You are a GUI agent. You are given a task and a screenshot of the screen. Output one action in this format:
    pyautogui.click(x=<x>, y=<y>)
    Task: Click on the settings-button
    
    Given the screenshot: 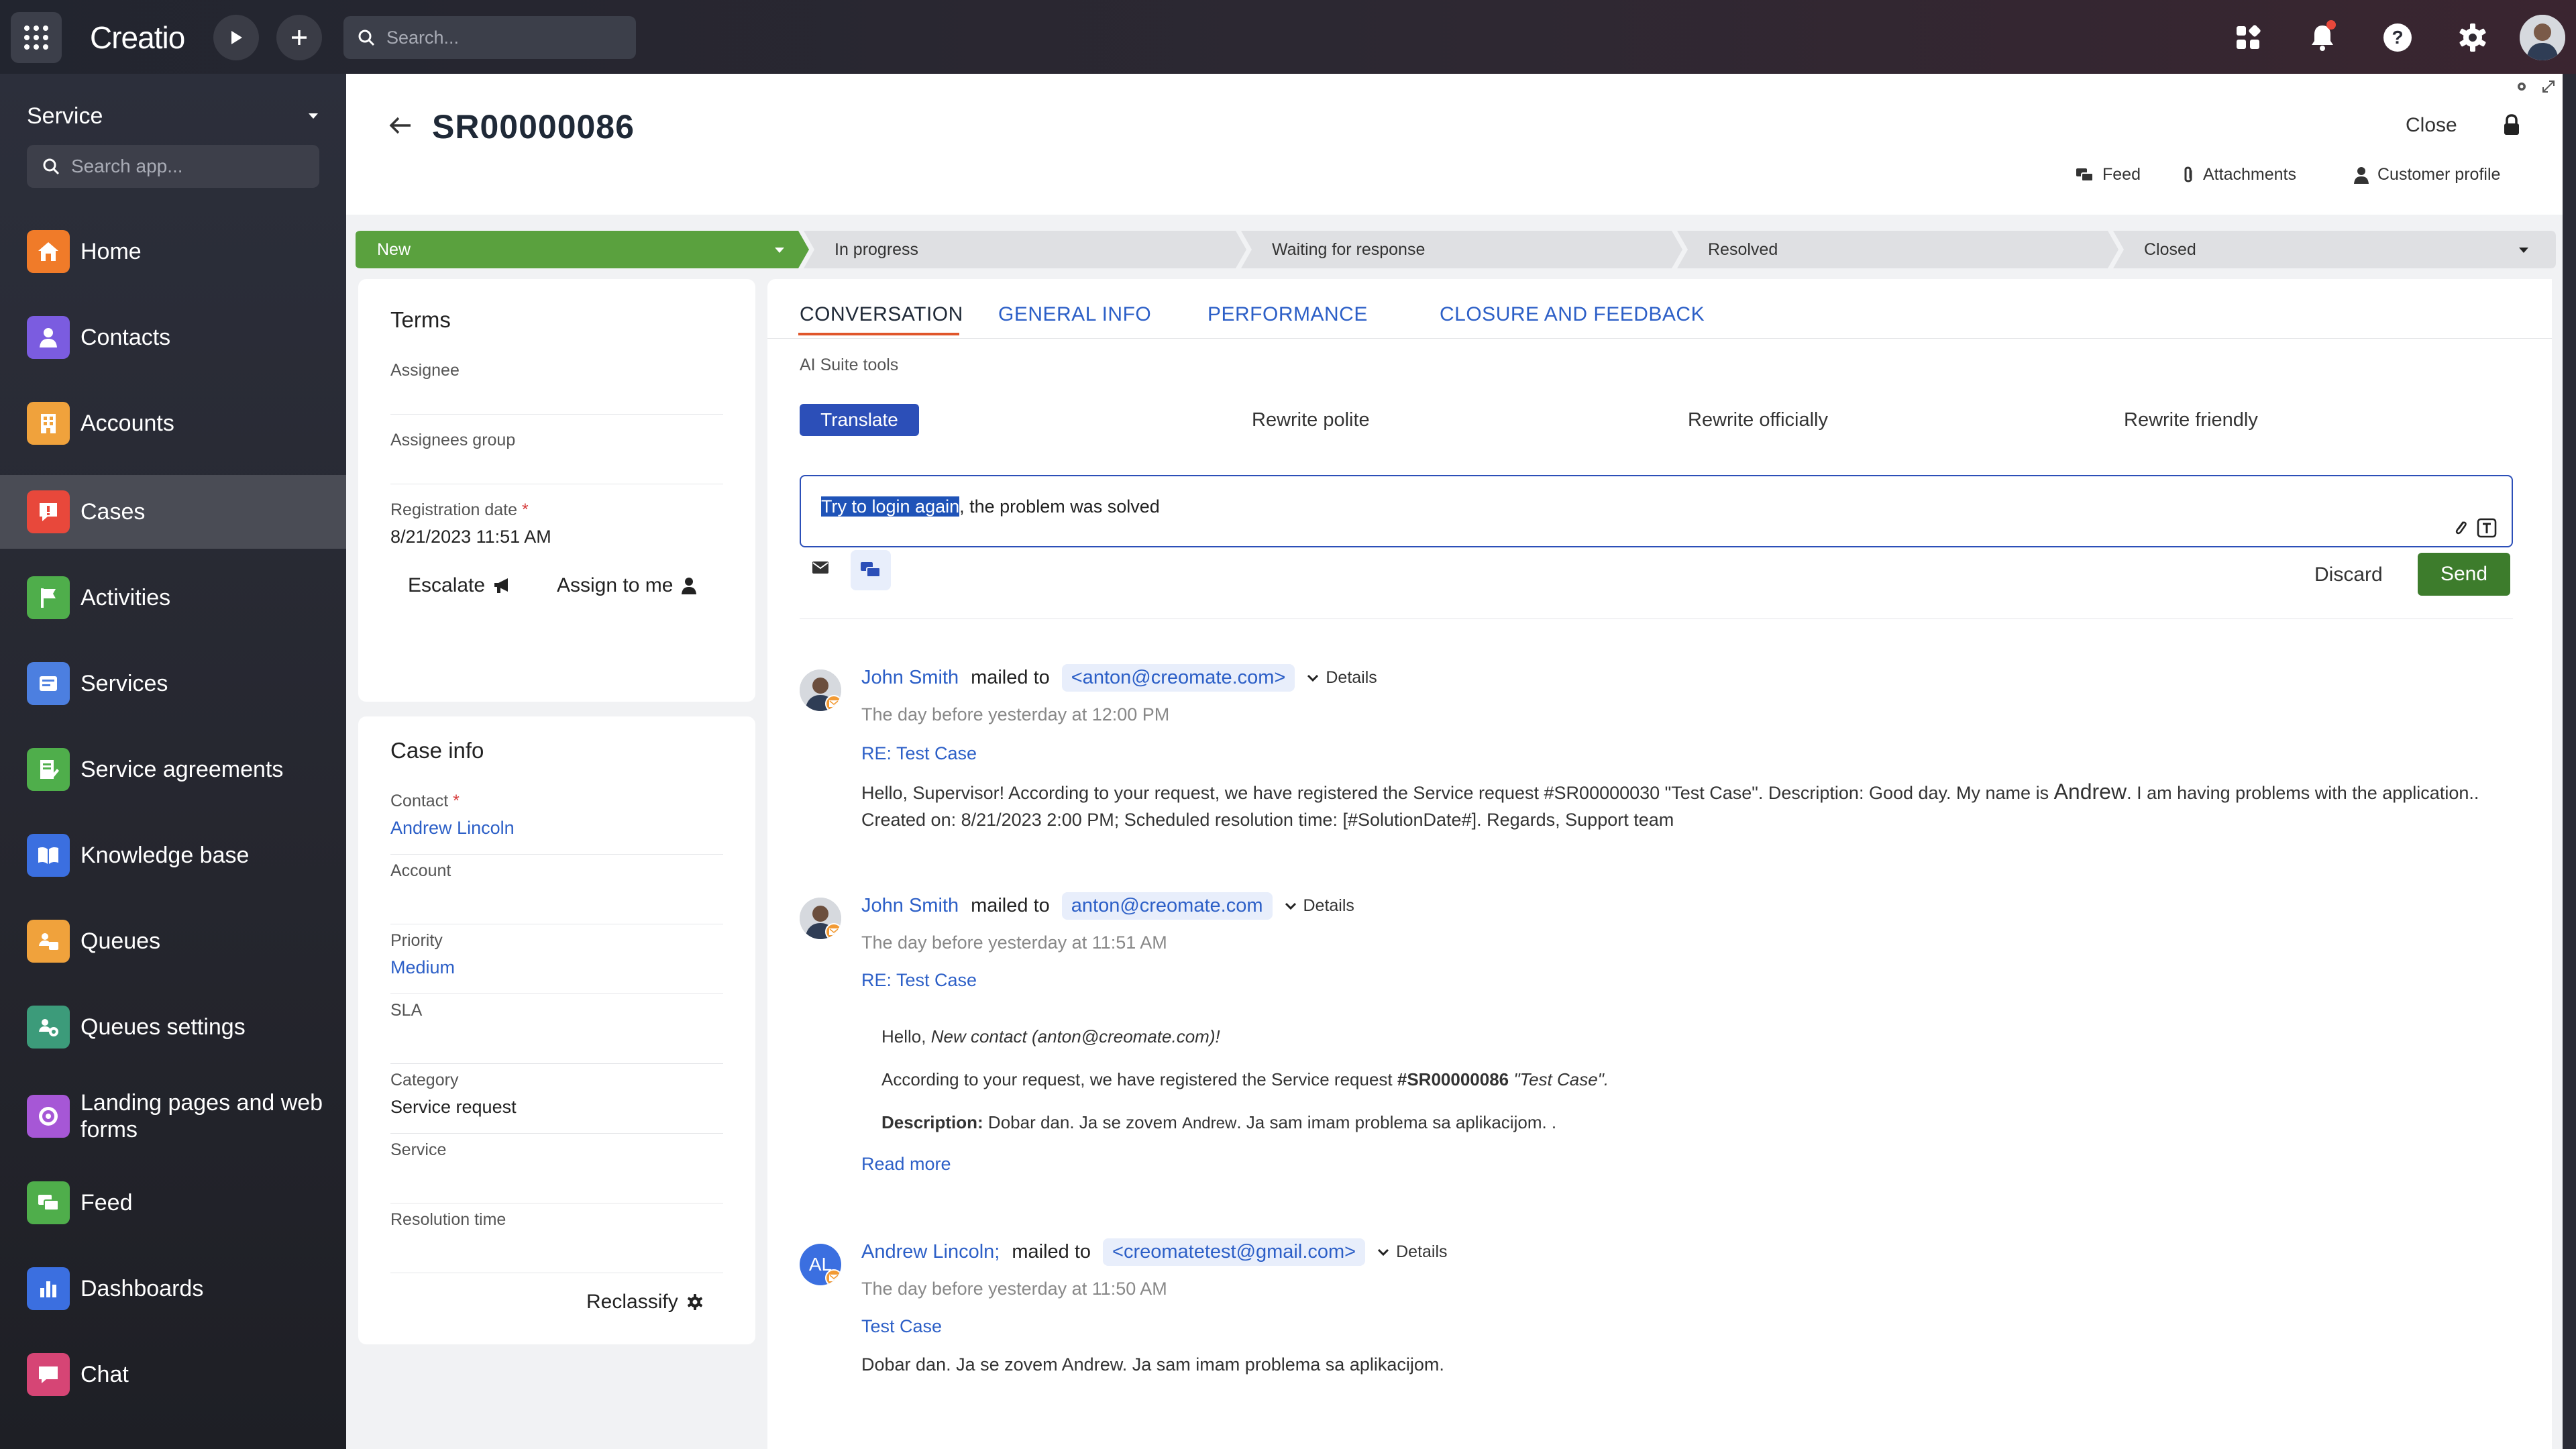 What is the action you would take?
    pyautogui.click(x=2472, y=37)
    